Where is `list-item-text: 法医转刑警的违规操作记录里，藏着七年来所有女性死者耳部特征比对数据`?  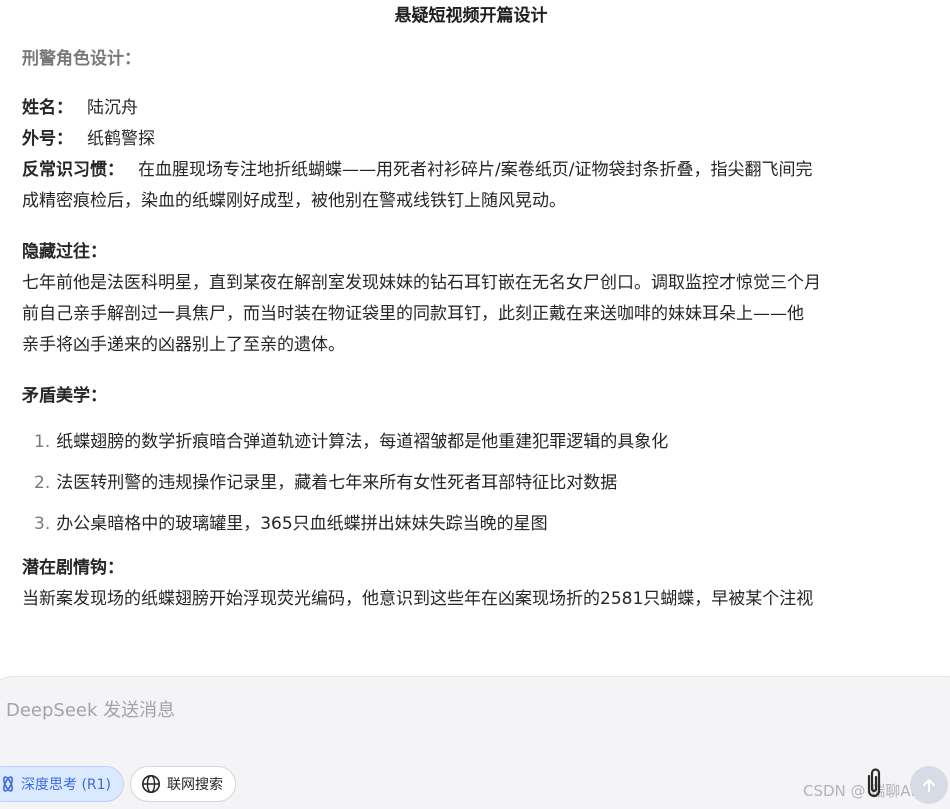
list-item-text: 法医转刑警的违规操作记录里，藏着七年来所有女性死者耳部特征比对数据 is located at coordinates (337, 483).